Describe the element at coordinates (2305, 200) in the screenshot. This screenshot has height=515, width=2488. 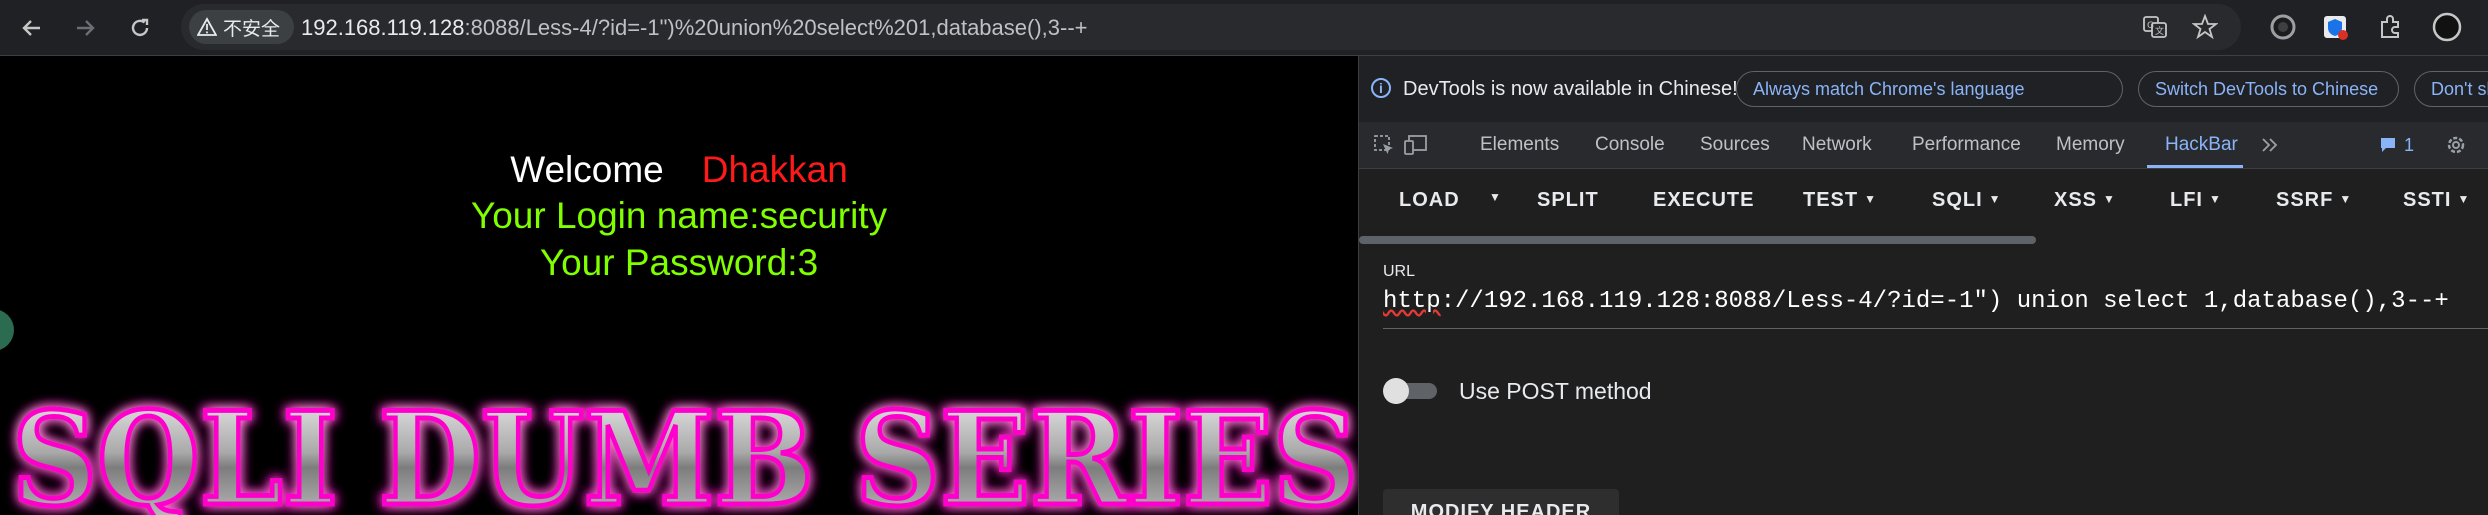
I see `ssrf-label: SSRF` at that location.